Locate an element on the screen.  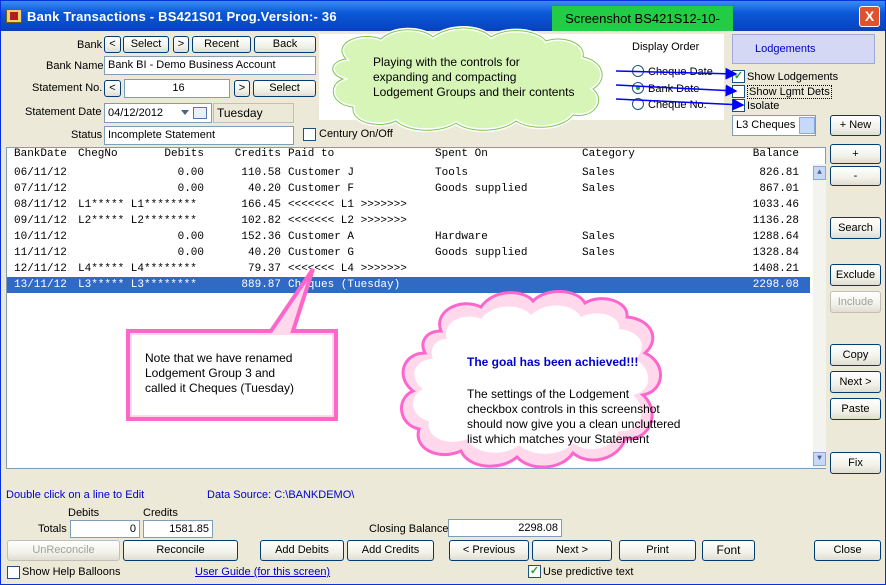
arrow-show-lgmt-dets is located at coordinates (676, 90).